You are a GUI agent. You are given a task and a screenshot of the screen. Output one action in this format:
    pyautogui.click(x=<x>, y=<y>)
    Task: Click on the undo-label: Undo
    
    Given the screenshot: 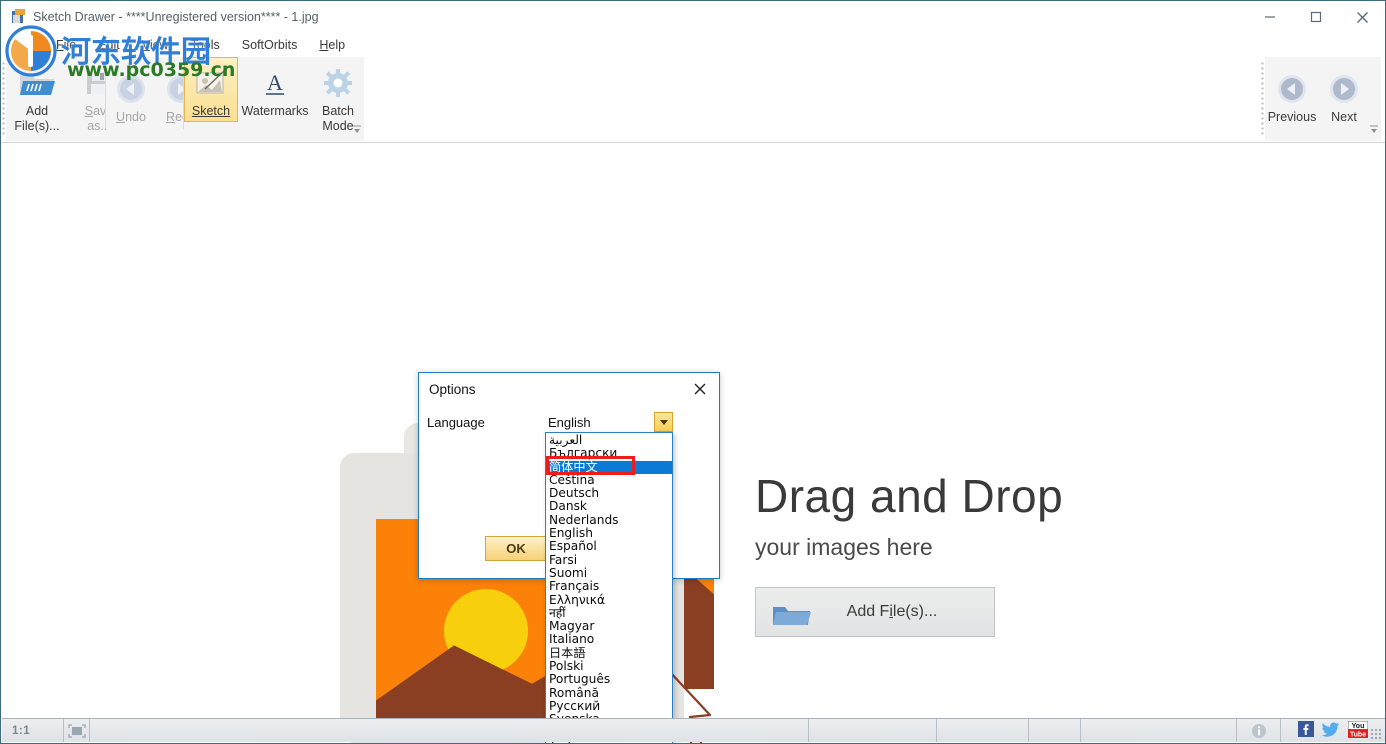 What is the action you would take?
    pyautogui.click(x=131, y=117)
    